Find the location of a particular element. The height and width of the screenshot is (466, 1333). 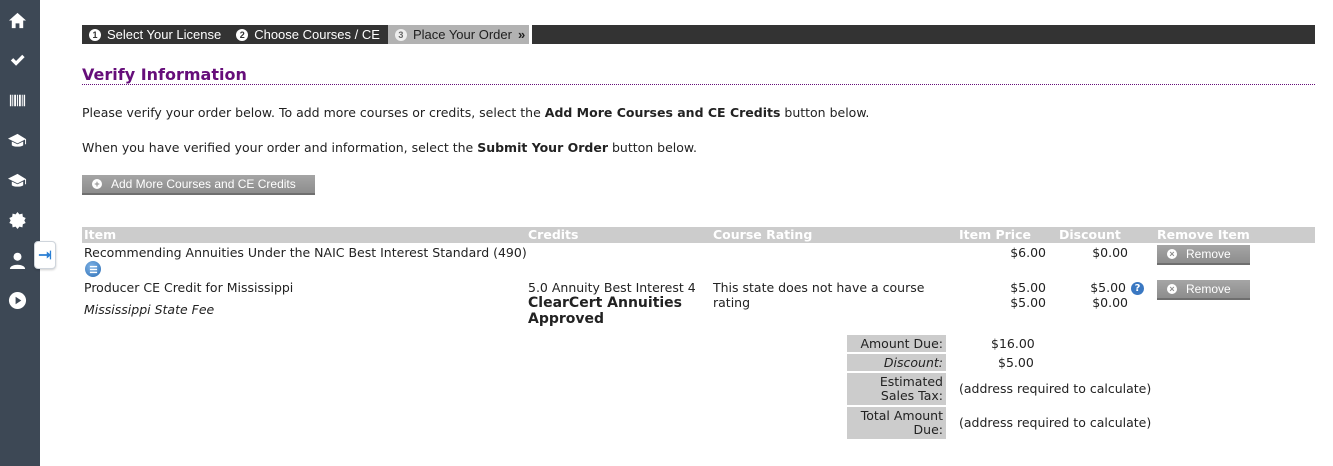

item-sub-price: $5.00 is located at coordinates (1028, 302).